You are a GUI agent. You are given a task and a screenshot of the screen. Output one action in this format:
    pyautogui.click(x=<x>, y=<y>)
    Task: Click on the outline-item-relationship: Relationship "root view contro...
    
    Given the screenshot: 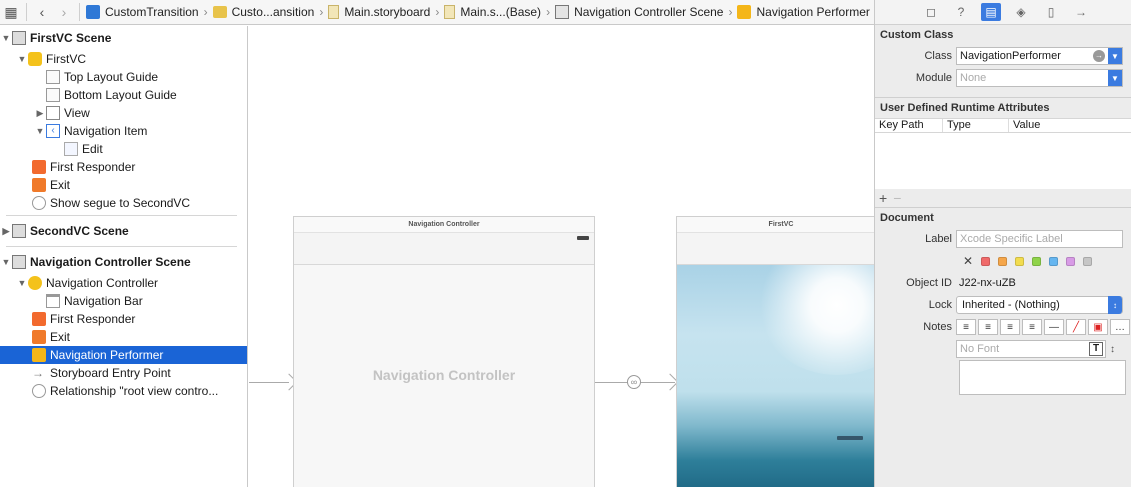 What is the action you would take?
    pyautogui.click(x=123, y=391)
    